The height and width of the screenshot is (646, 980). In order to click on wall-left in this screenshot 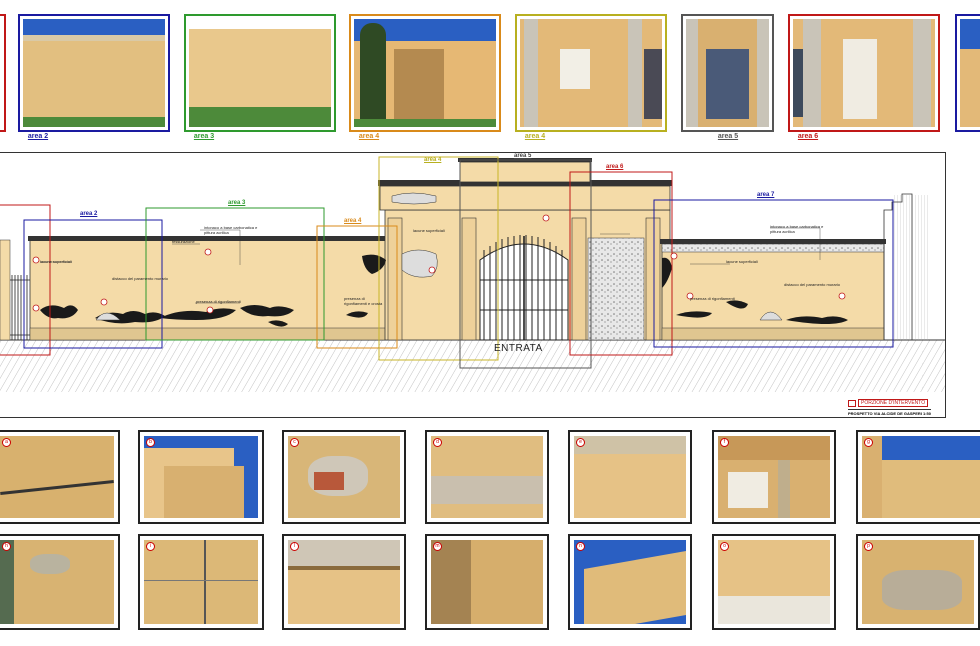, I will do `click(210, 290)`.